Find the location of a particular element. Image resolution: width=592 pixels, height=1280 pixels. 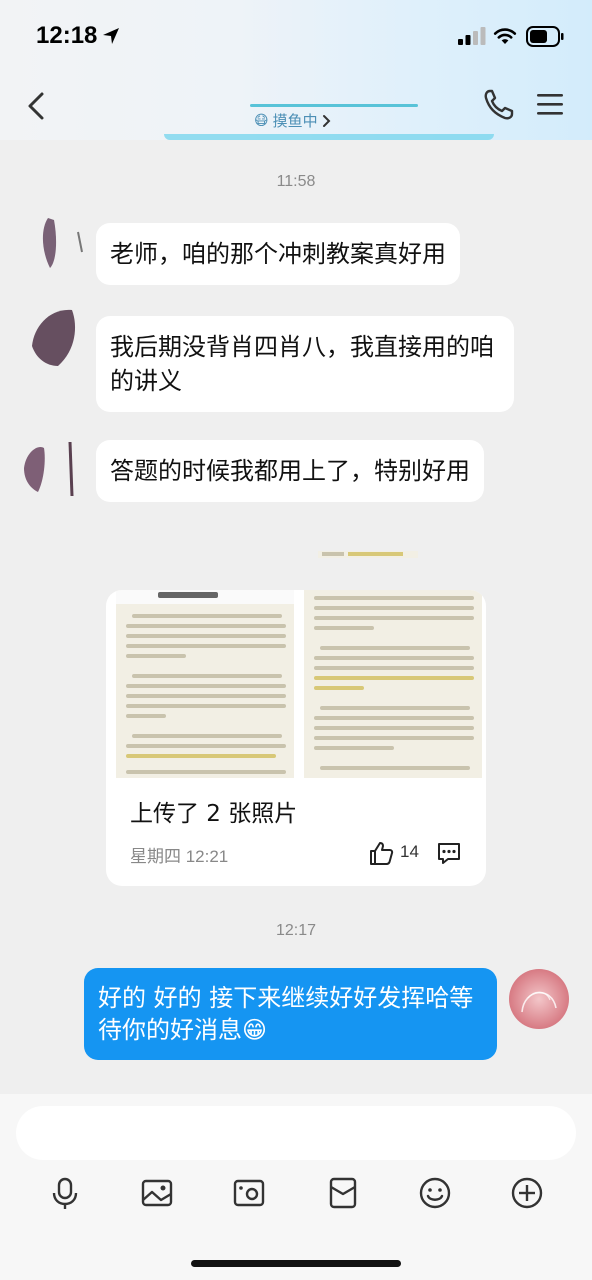

timestamp: 12:17 is located at coordinates (296, 930).